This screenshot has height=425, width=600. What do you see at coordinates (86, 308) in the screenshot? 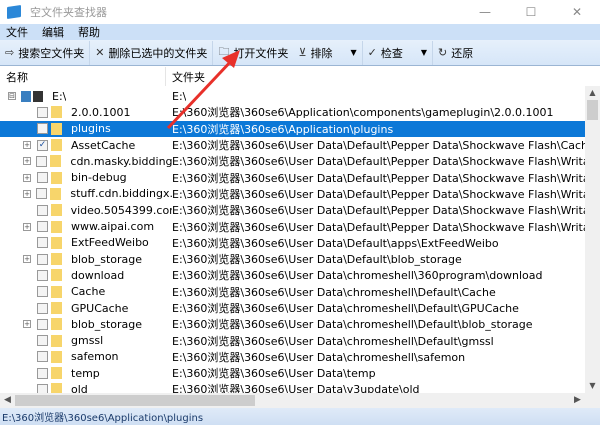
I see `name-cell: GPUCache` at bounding box center [86, 308].